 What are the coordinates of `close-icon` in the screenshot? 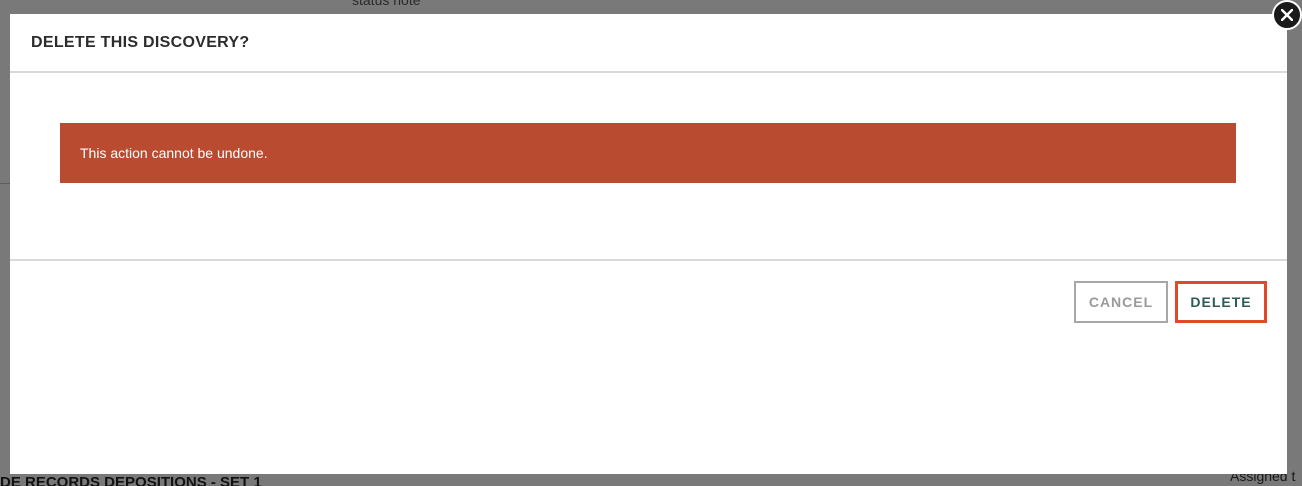 It's located at (1287, 15).